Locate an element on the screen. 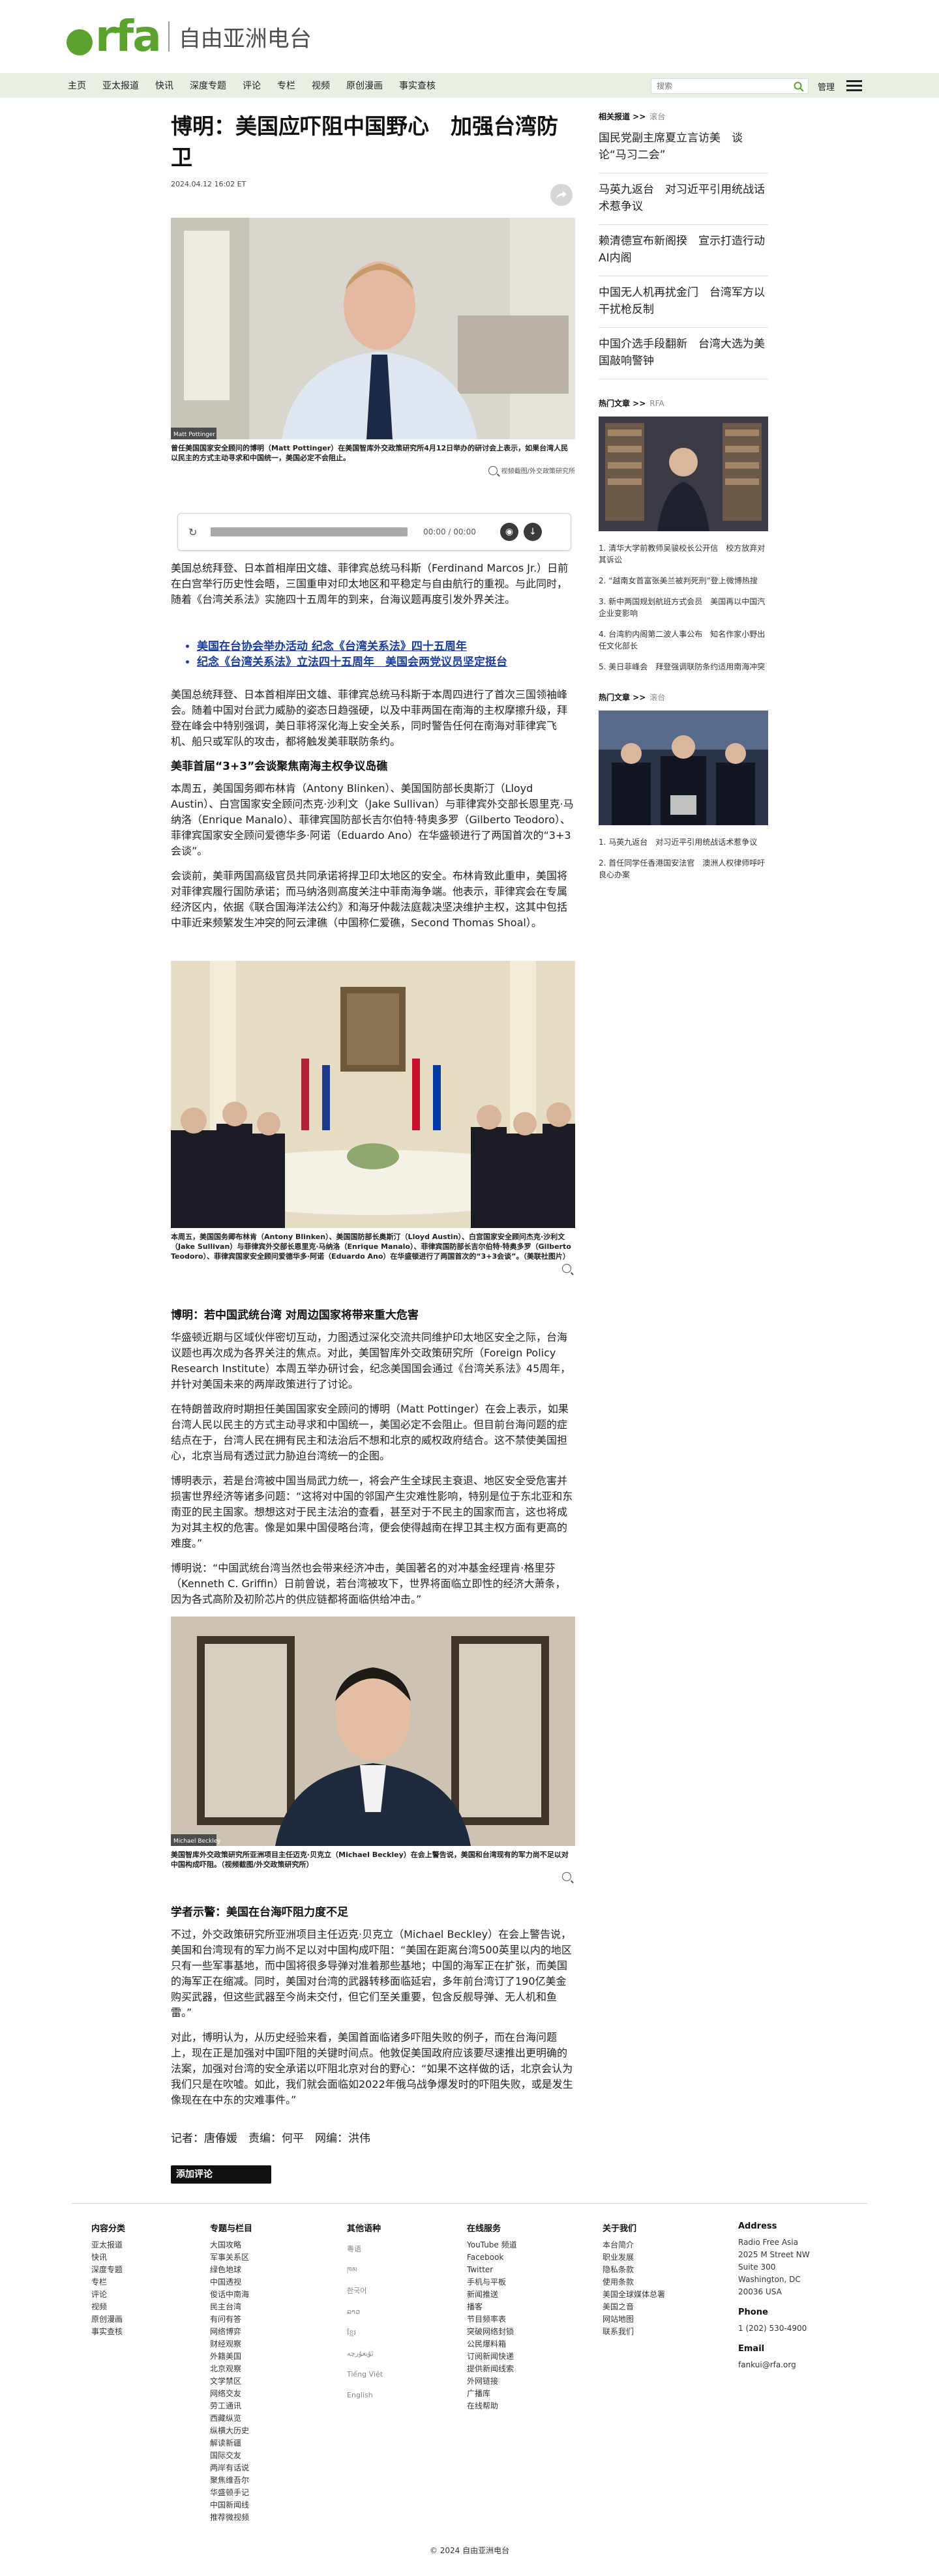  footer-link: 北京观察 is located at coordinates (231, 2369).